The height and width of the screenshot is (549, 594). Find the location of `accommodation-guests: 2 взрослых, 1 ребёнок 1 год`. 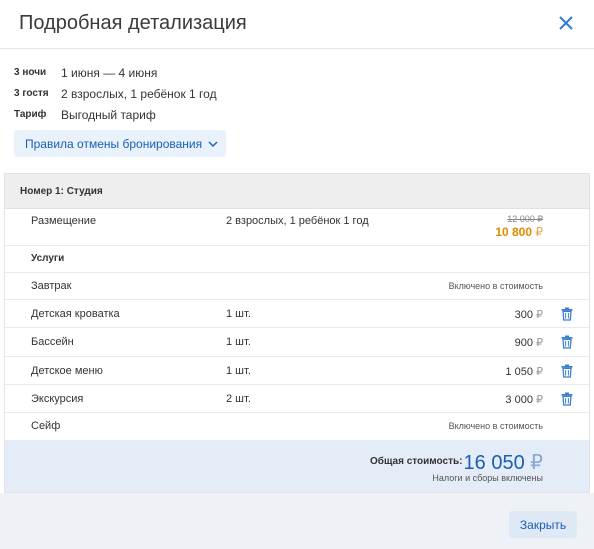

accommodation-guests: 2 взрослых, 1 ребёнок 1 год is located at coordinates (297, 221).